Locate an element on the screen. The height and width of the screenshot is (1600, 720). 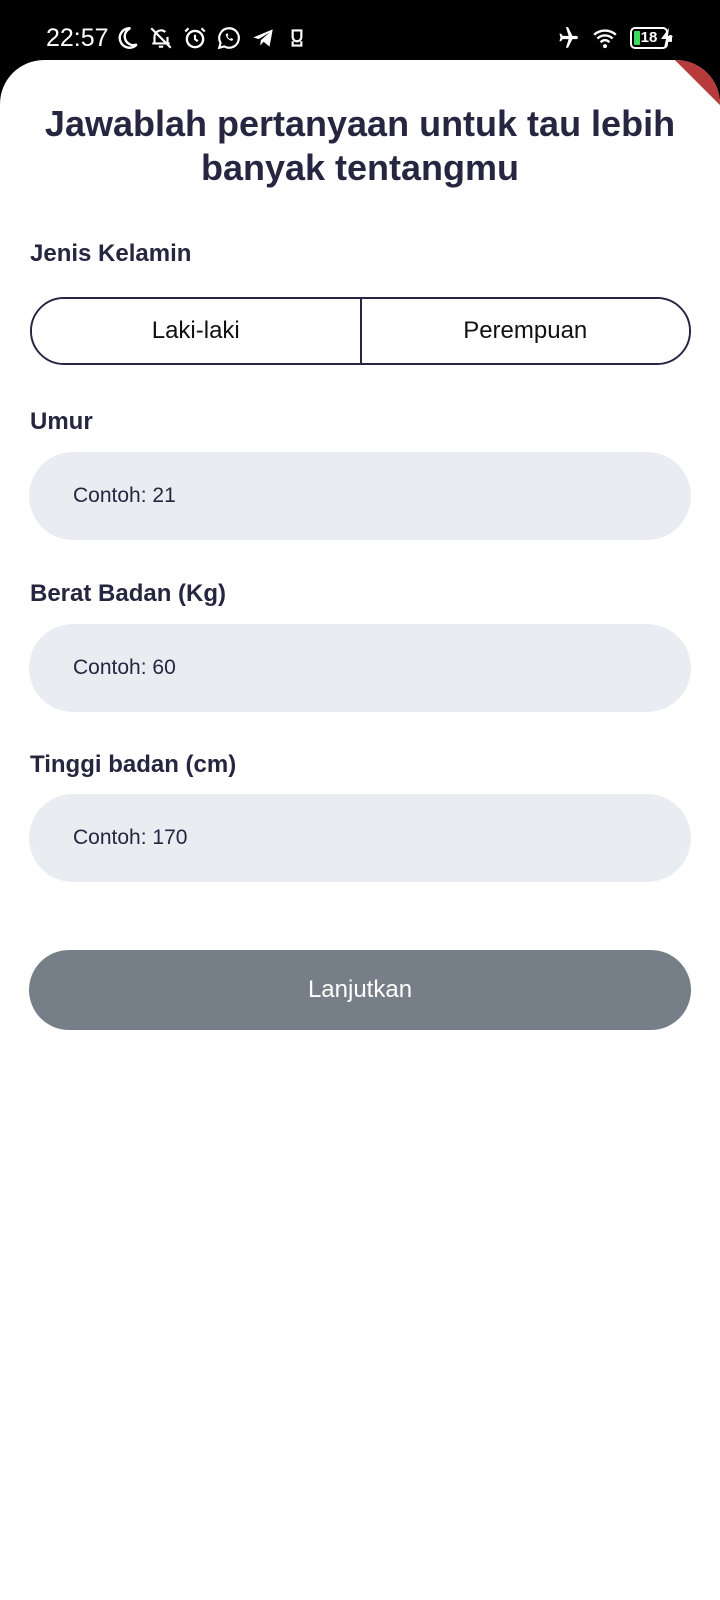
whatsapp-icon is located at coordinates (228, 38).